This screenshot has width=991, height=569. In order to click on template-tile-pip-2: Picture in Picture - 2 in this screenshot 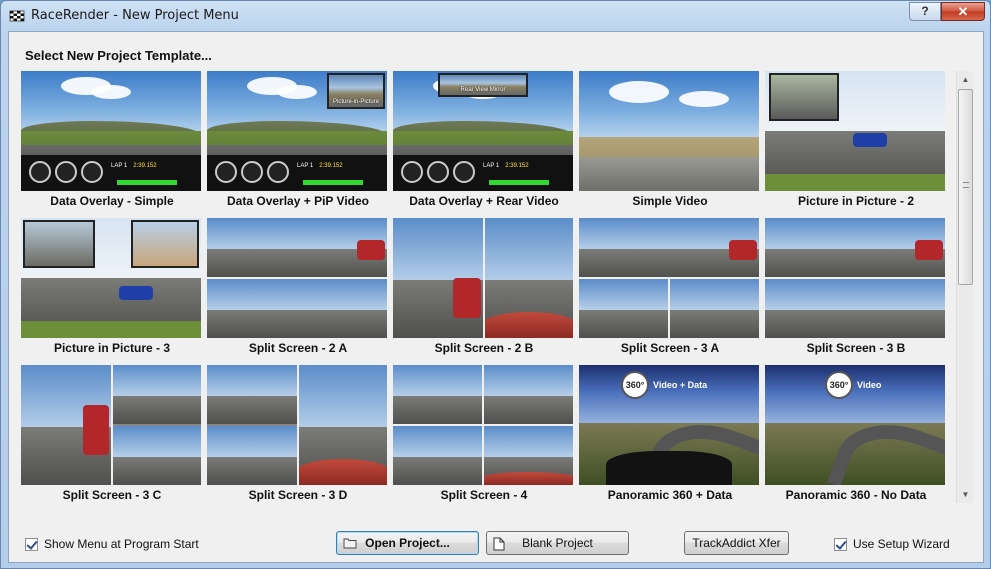, I will do `click(856, 139)`.